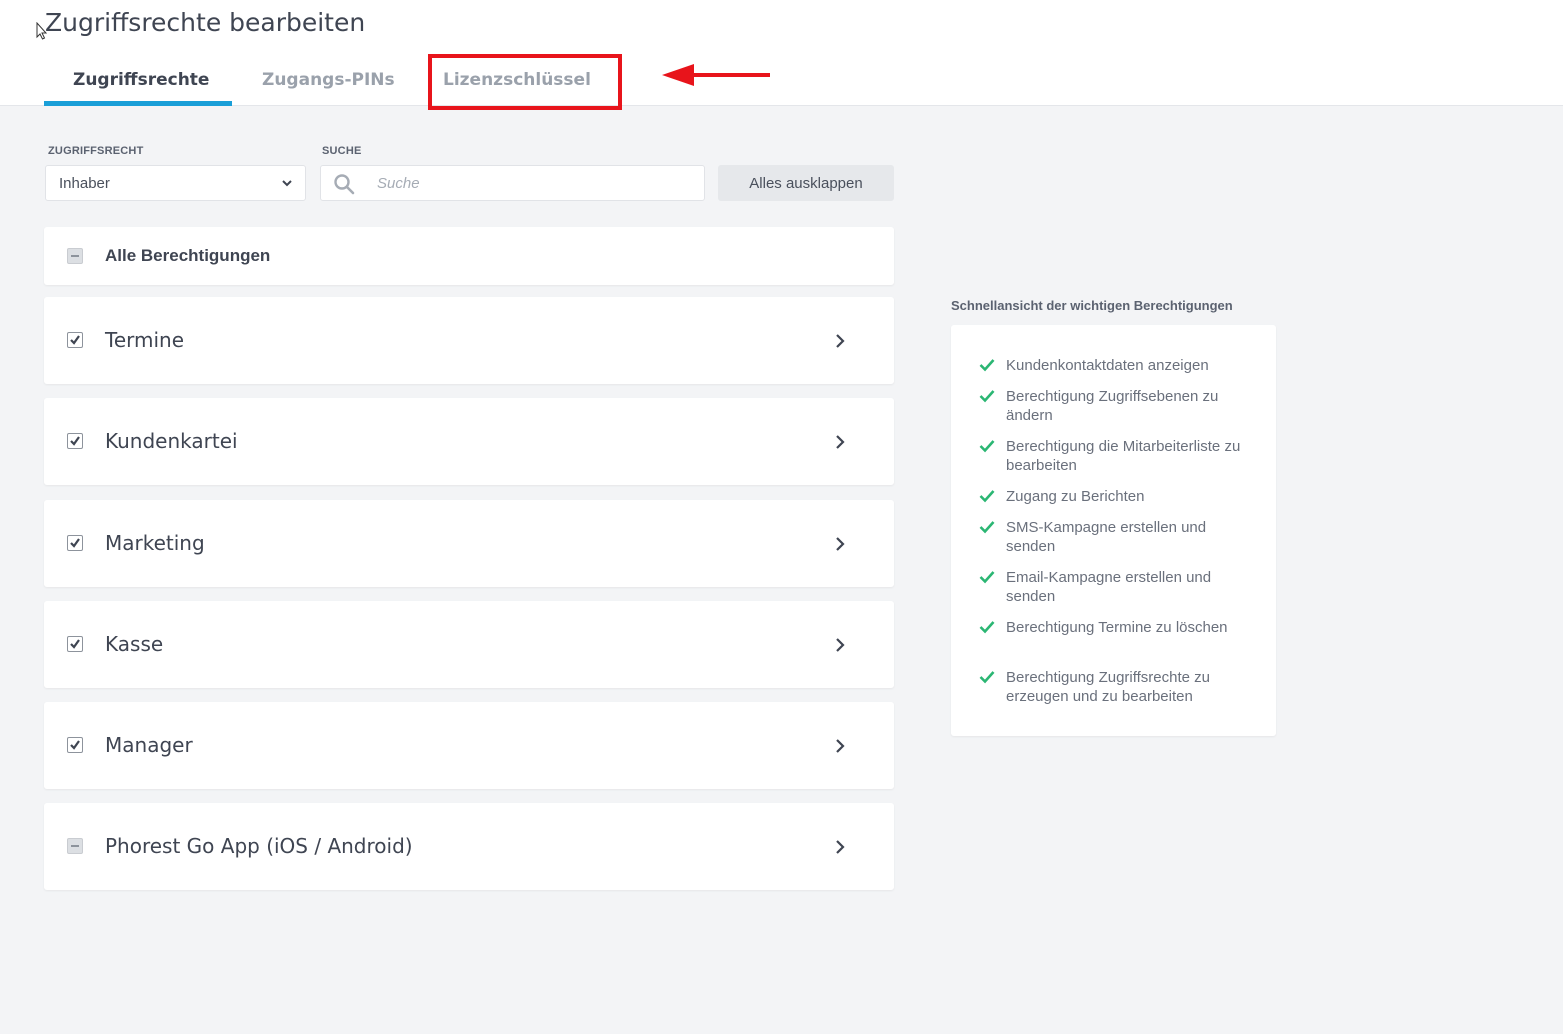  Describe the element at coordinates (188, 255) in the screenshot. I see `all-permissions-label: Alle Berechtigungen` at that location.